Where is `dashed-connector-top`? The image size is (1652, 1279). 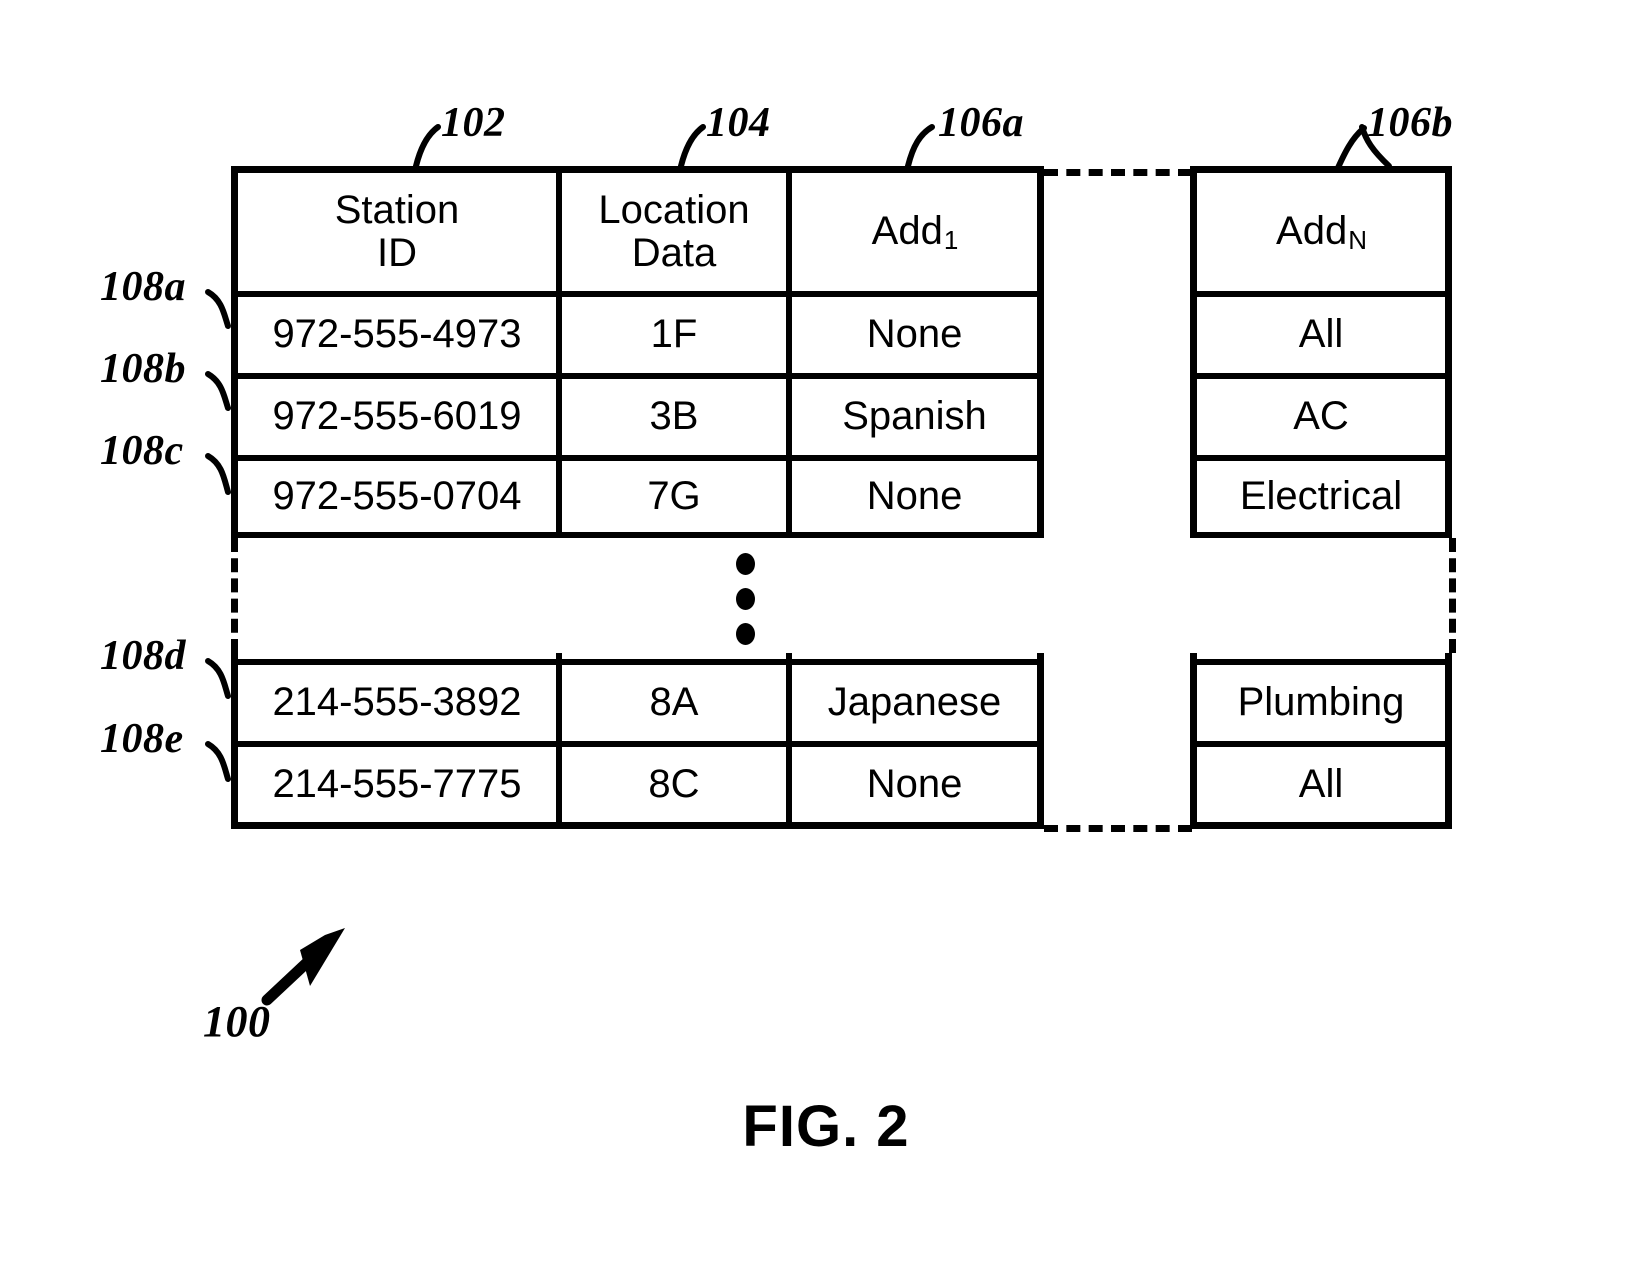 dashed-connector-top is located at coordinates (1118, 172).